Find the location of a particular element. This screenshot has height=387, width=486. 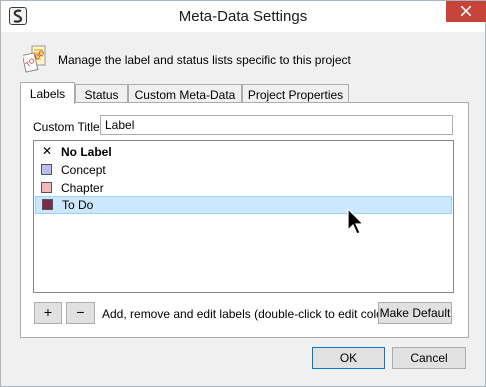

tab-project-properties: Project Properties is located at coordinates (295, 93).